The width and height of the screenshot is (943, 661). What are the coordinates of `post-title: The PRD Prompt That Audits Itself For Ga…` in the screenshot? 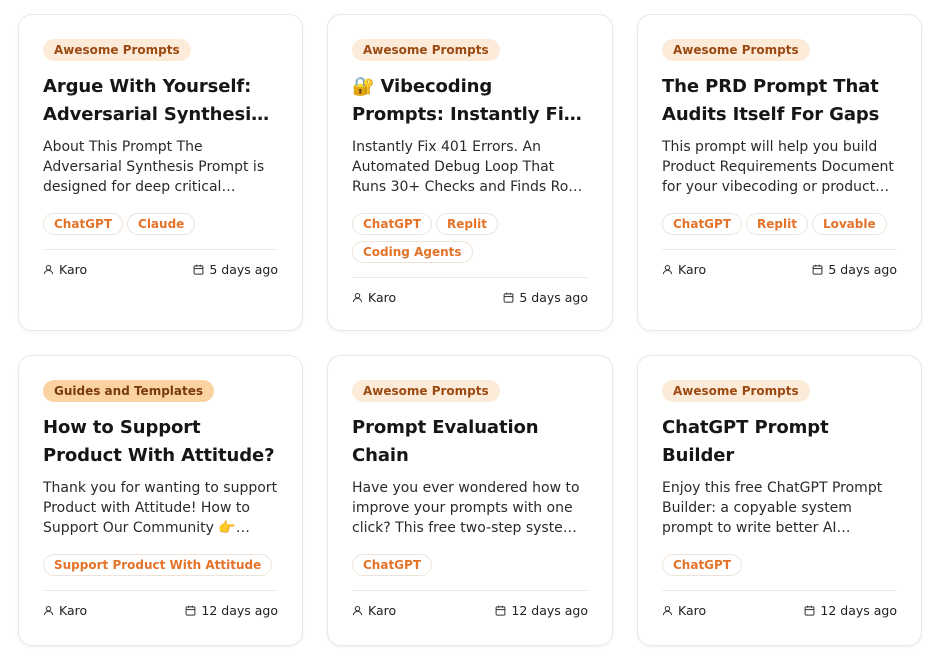 It's located at (779, 101).